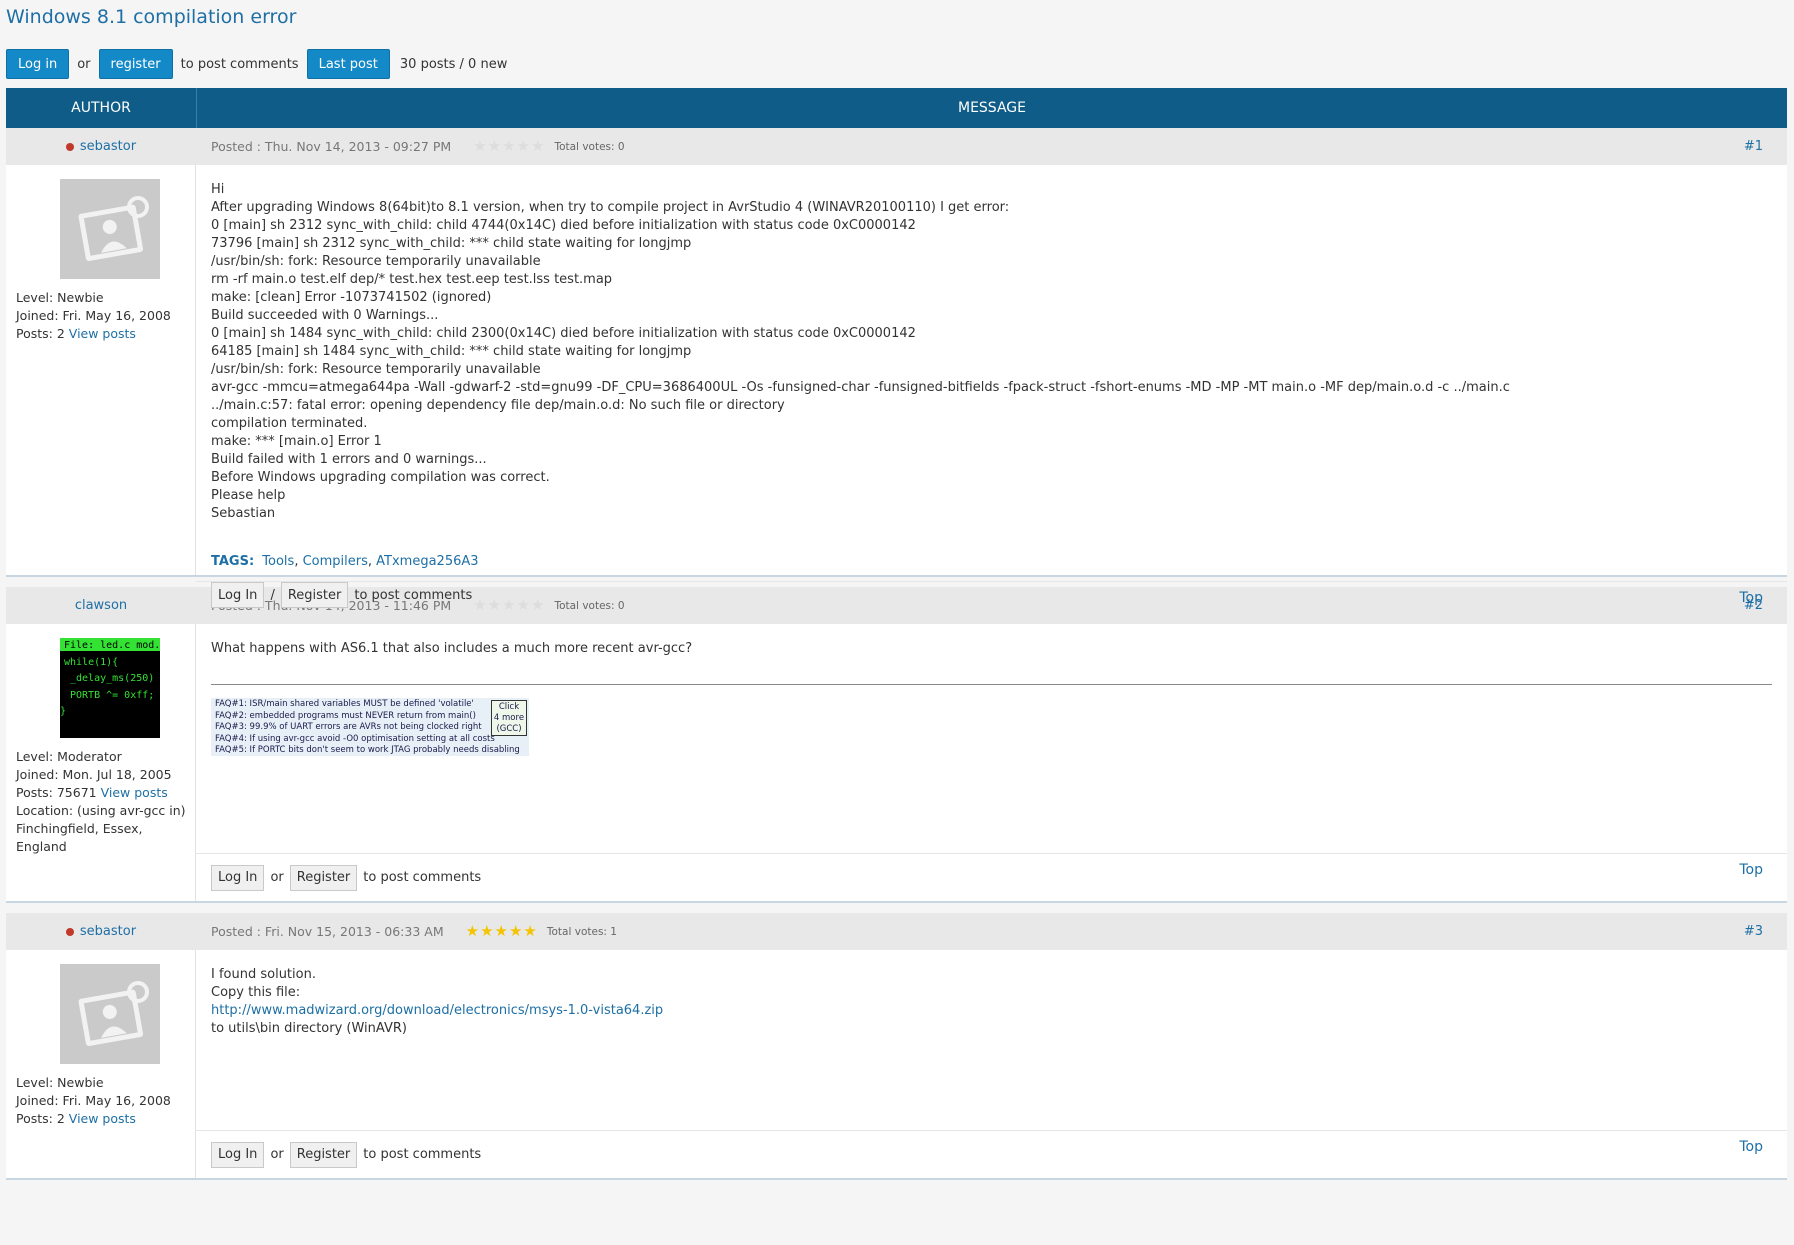 The width and height of the screenshot is (1794, 1245). Describe the element at coordinates (589, 146) in the screenshot. I see `total-votes: Total votes: 0` at that location.